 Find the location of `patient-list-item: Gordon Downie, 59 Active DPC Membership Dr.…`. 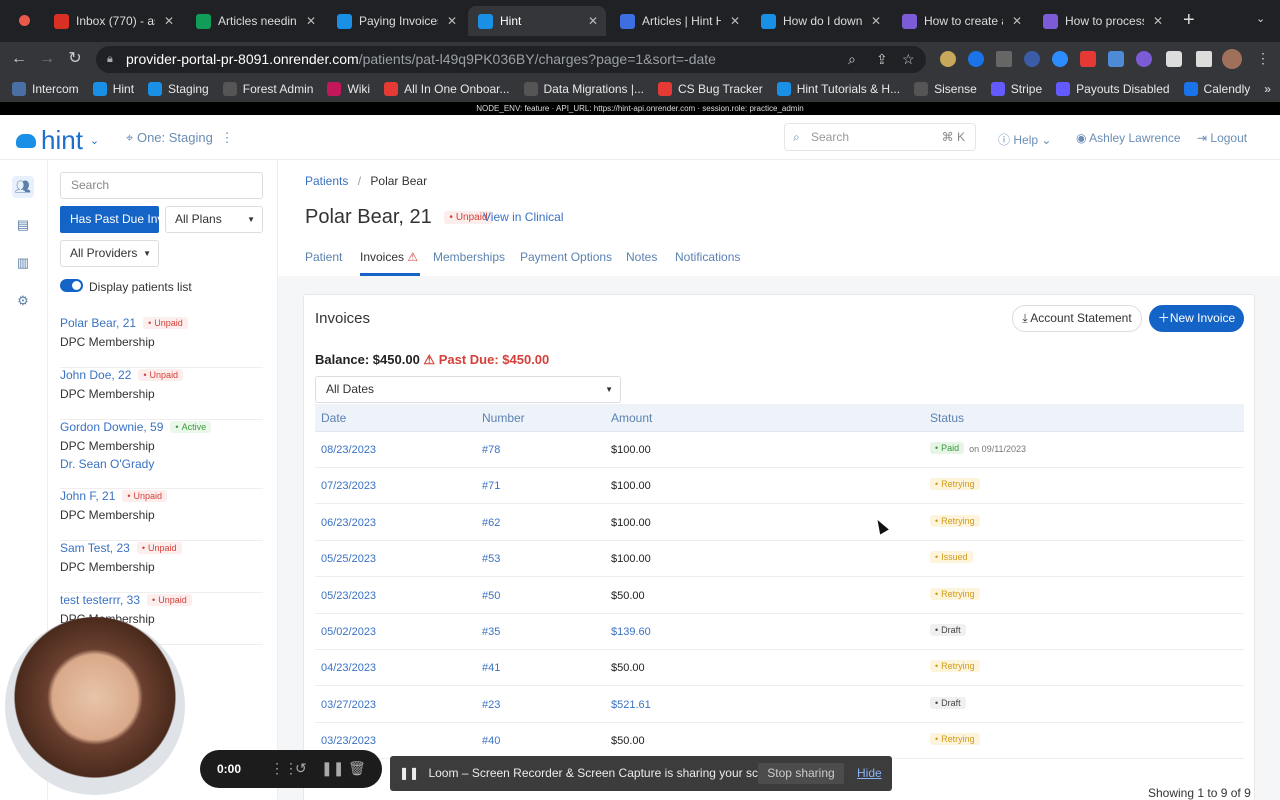

patient-list-item: Gordon Downie, 59 Active DPC Membership Dr.… is located at coordinates (161, 454).